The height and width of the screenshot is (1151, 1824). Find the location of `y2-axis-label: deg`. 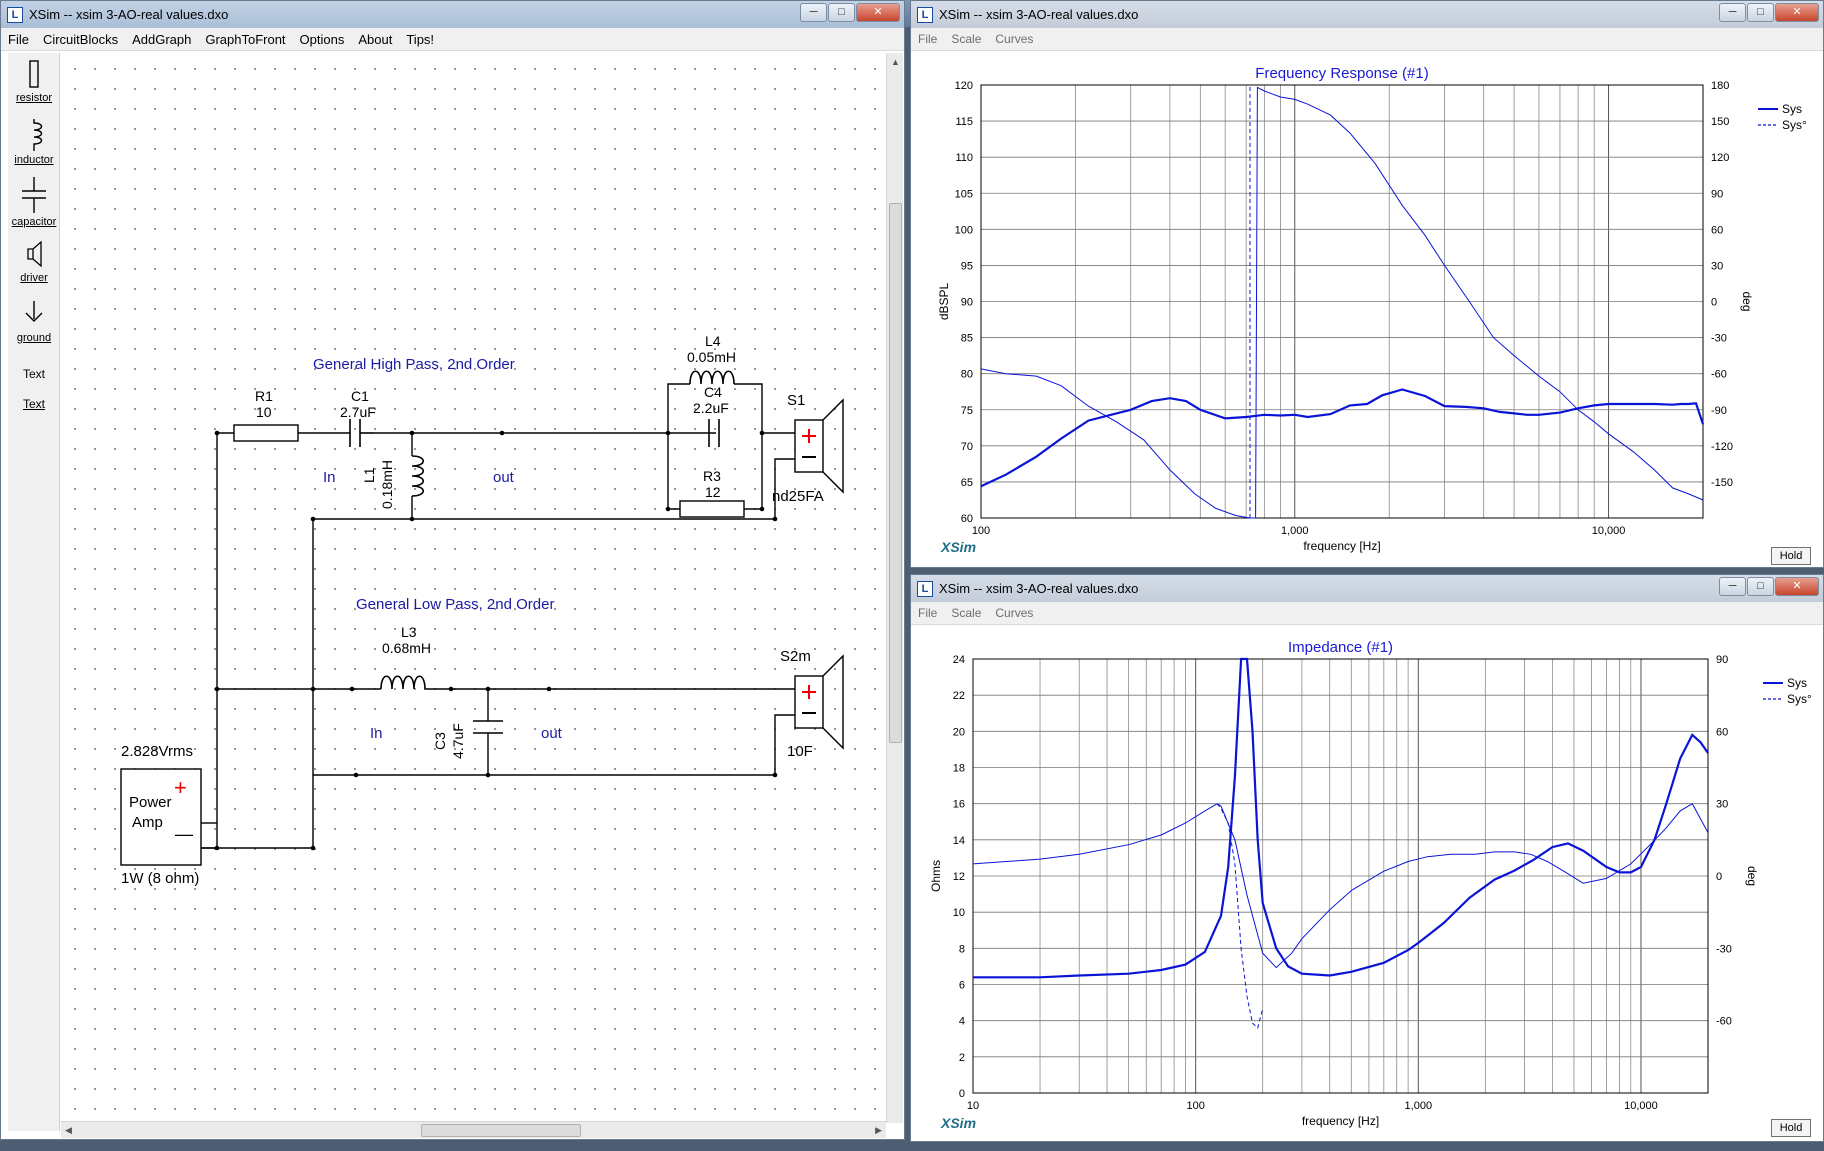

y2-axis-label: deg is located at coordinates (1752, 876).